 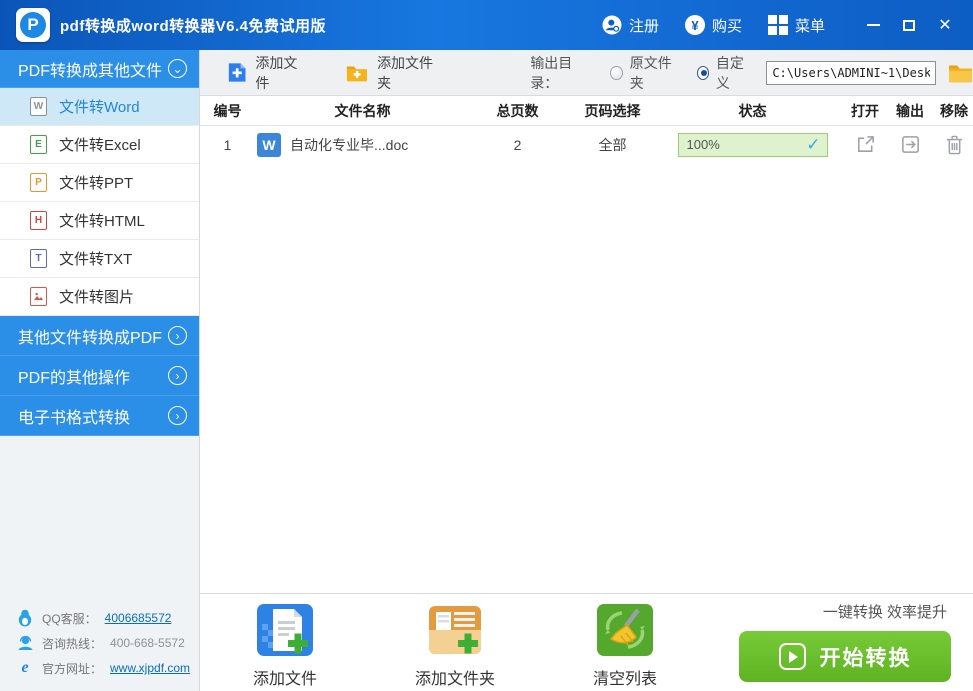 What do you see at coordinates (90, 338) in the screenshot?
I see `section-label: 其他文件转换成PDF` at bounding box center [90, 338].